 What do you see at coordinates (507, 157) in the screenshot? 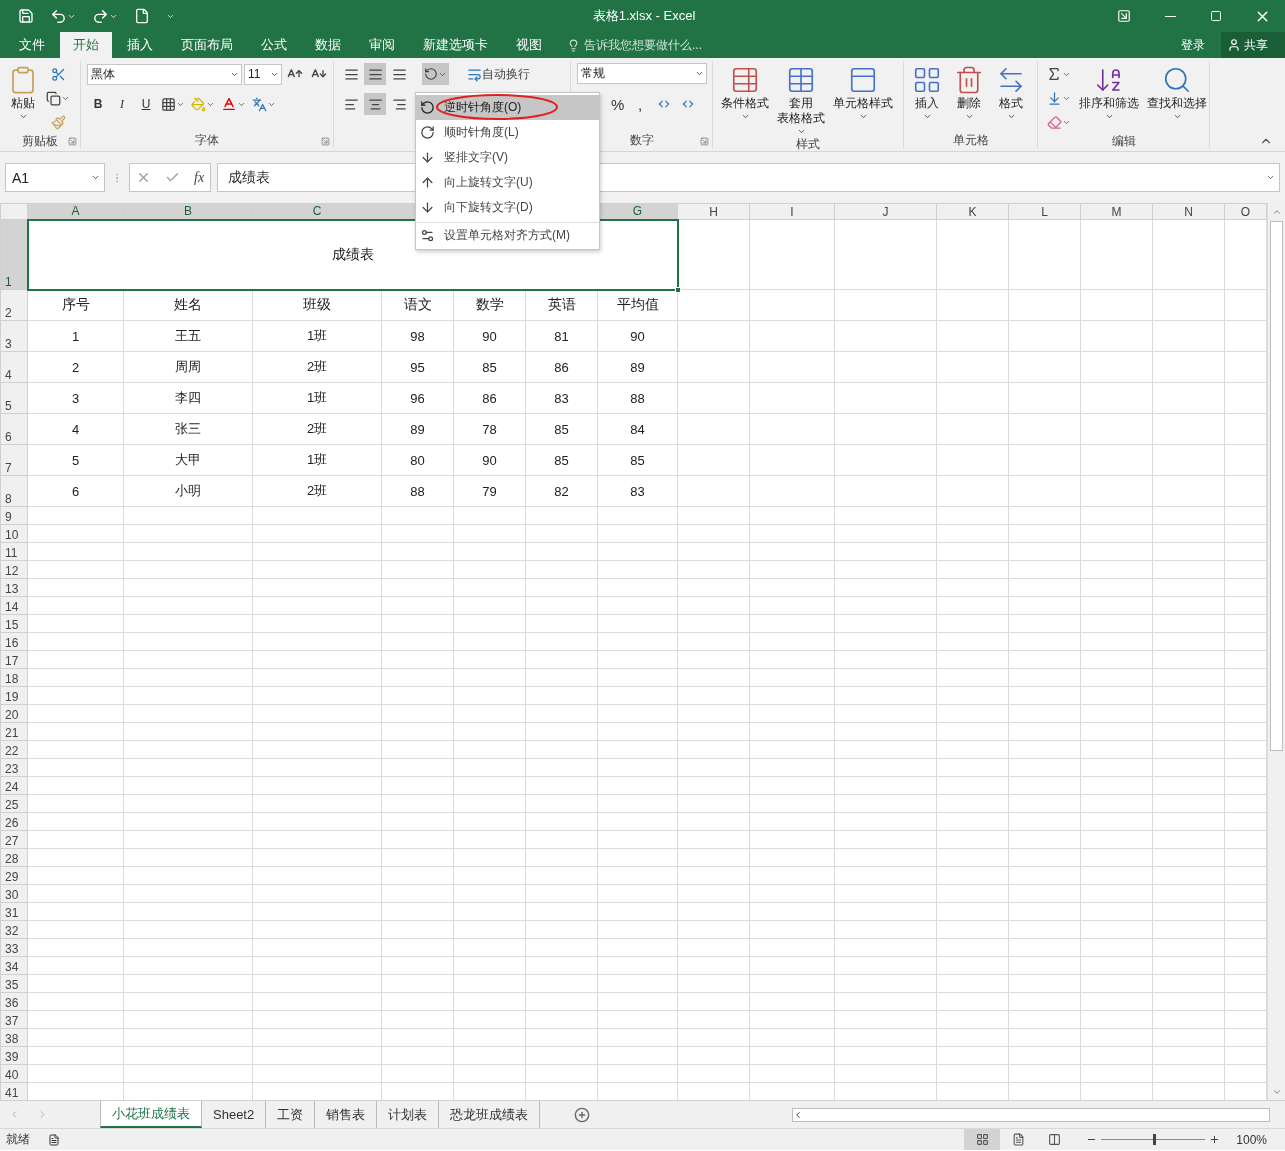
I see `menu-item: 竖排文字(V)` at bounding box center [507, 157].